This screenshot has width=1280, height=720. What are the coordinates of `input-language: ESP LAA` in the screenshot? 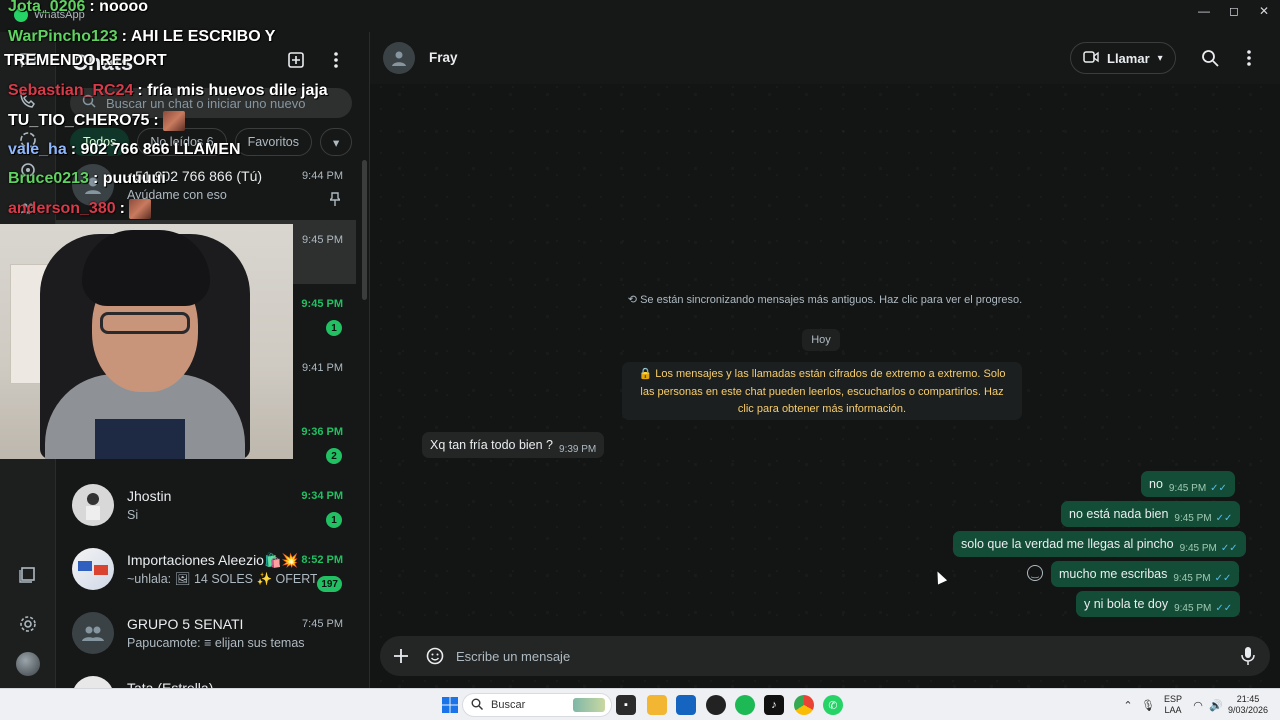 It's located at (1173, 705).